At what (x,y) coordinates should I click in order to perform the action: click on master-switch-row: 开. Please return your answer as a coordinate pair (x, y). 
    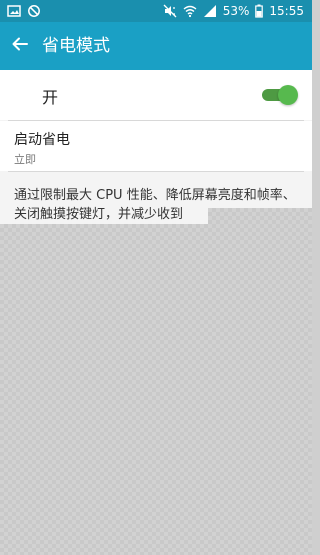
    Looking at the image, I should click on (156, 95).